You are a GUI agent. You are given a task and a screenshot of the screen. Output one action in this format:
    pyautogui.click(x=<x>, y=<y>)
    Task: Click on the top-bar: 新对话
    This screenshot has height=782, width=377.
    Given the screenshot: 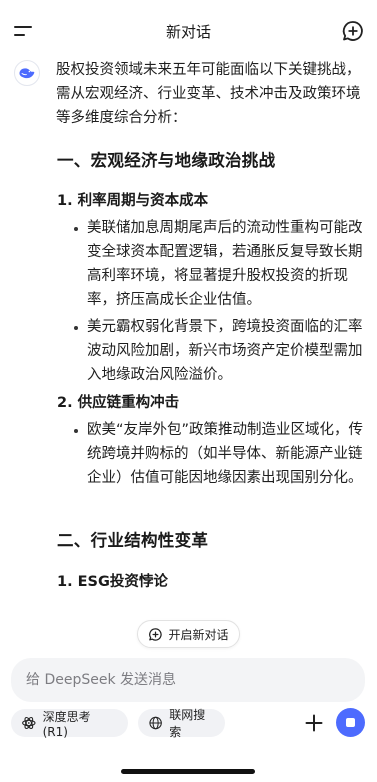 What is the action you would take?
    pyautogui.click(x=188, y=31)
    